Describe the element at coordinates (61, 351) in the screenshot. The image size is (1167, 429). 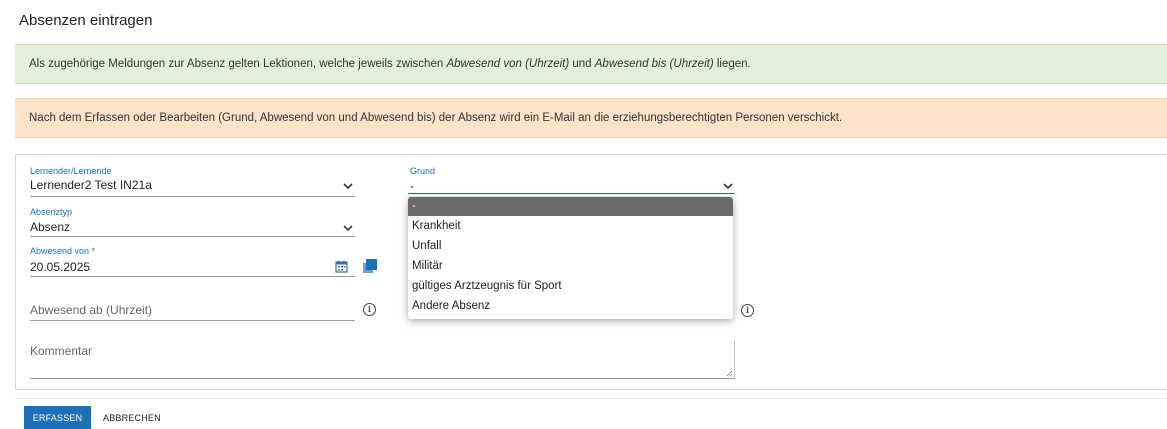
I see `kommentar-placeholder: Kommentar` at that location.